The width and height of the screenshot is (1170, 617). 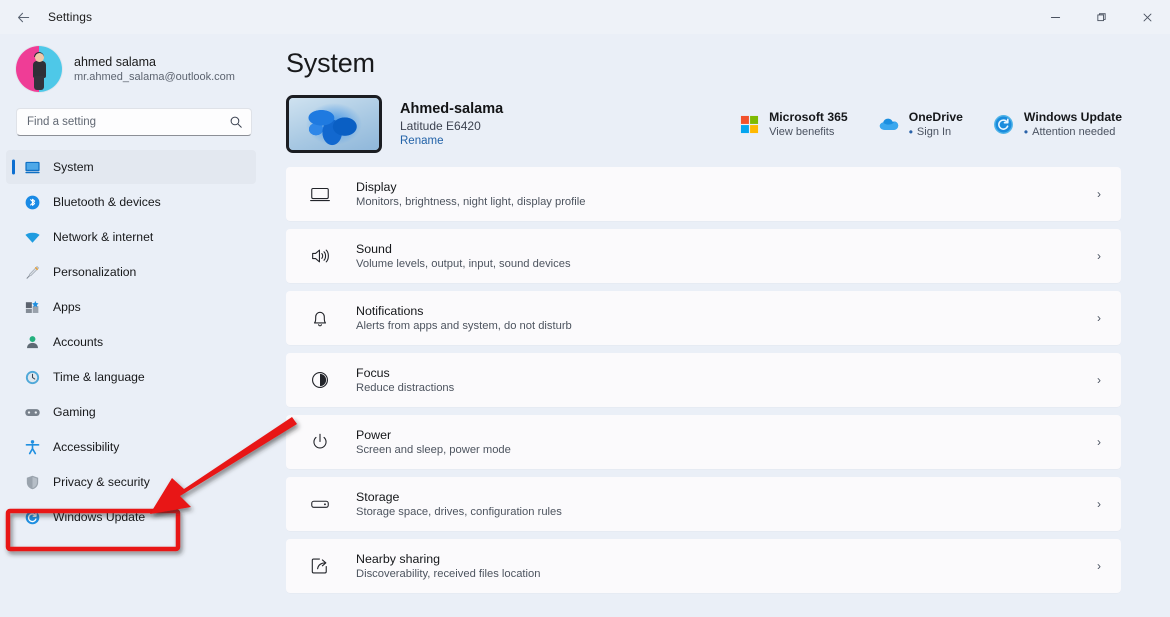 What do you see at coordinates (133, 69) in the screenshot?
I see `user-profile: ahmed salama mr.ahmed_salama@outlook.com` at bounding box center [133, 69].